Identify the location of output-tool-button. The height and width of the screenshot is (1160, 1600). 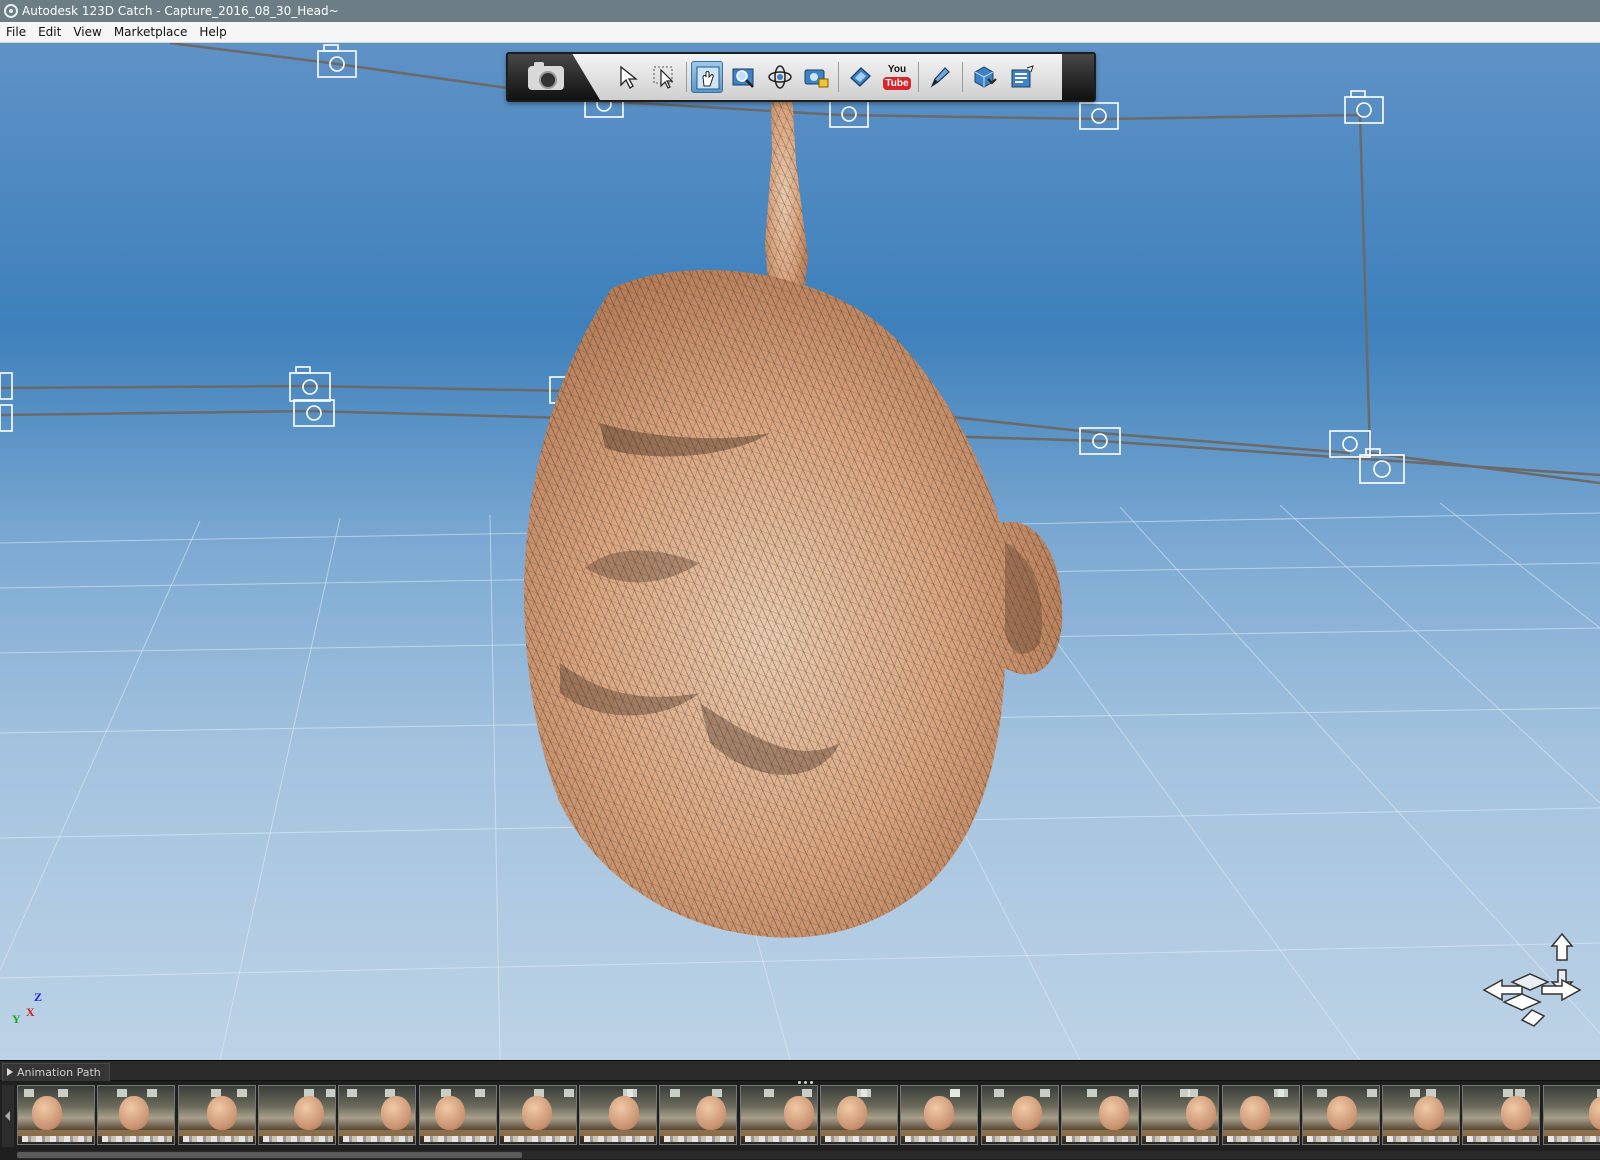
(1022, 77).